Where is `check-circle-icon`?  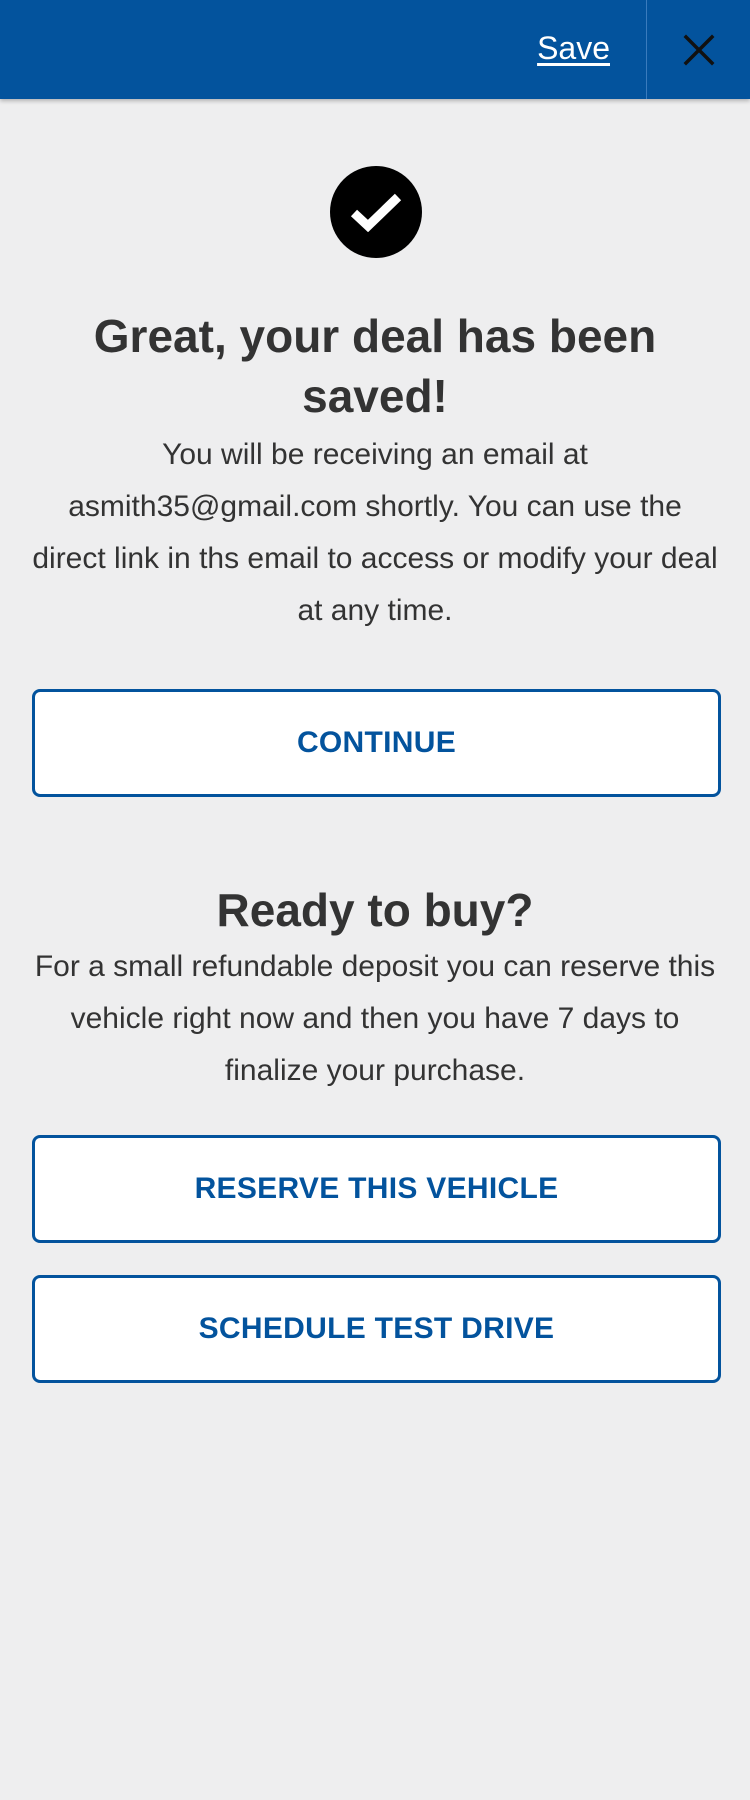 check-circle-icon is located at coordinates (376, 212).